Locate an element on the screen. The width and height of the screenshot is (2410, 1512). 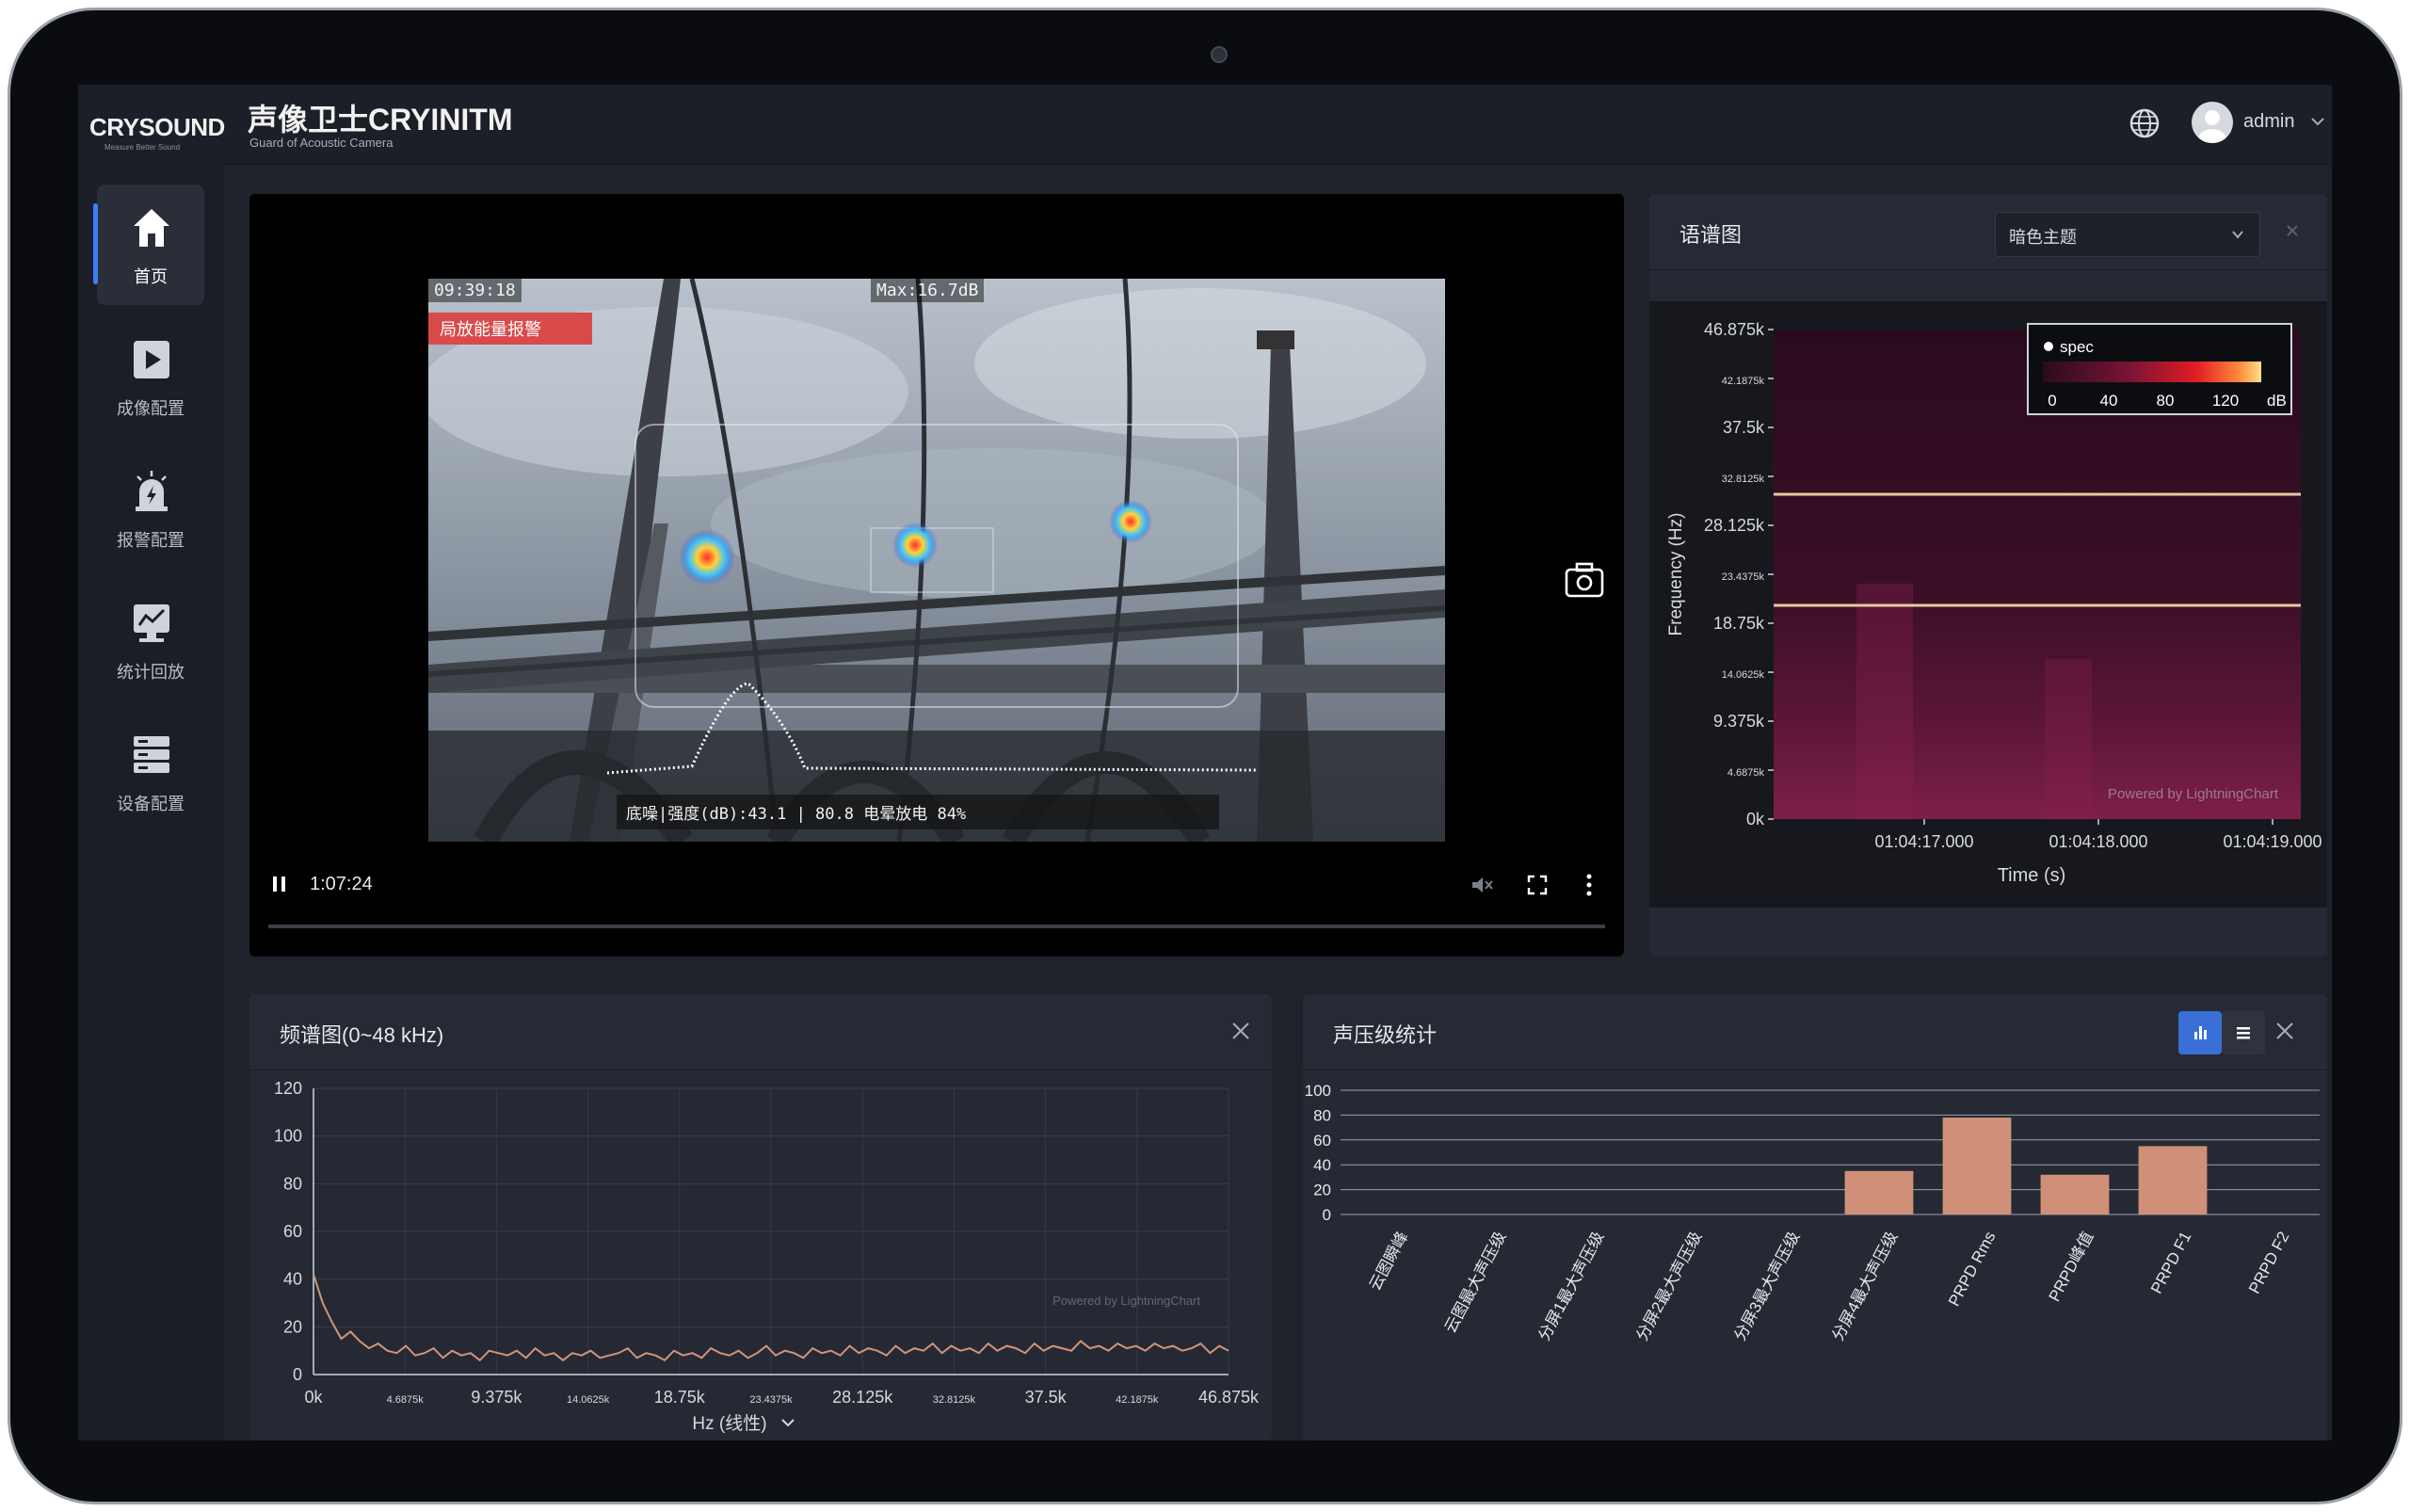
panel-header: 语谱图 暗色主题 is located at coordinates (1988, 232).